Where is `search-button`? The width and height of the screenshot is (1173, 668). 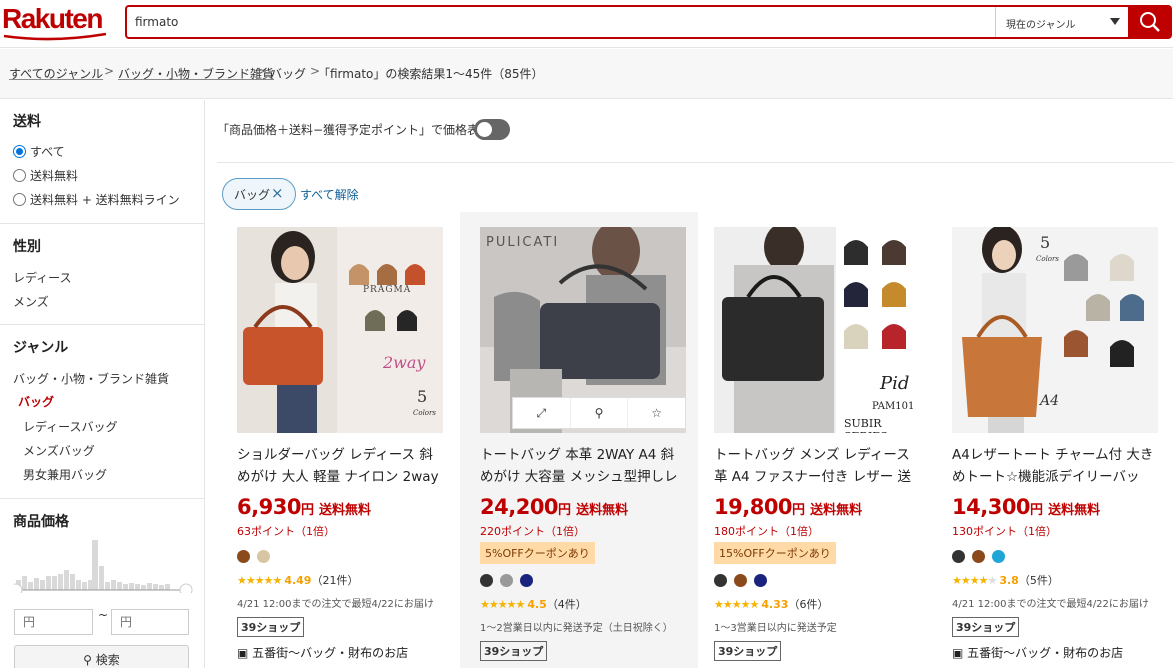
search-button is located at coordinates (1150, 22).